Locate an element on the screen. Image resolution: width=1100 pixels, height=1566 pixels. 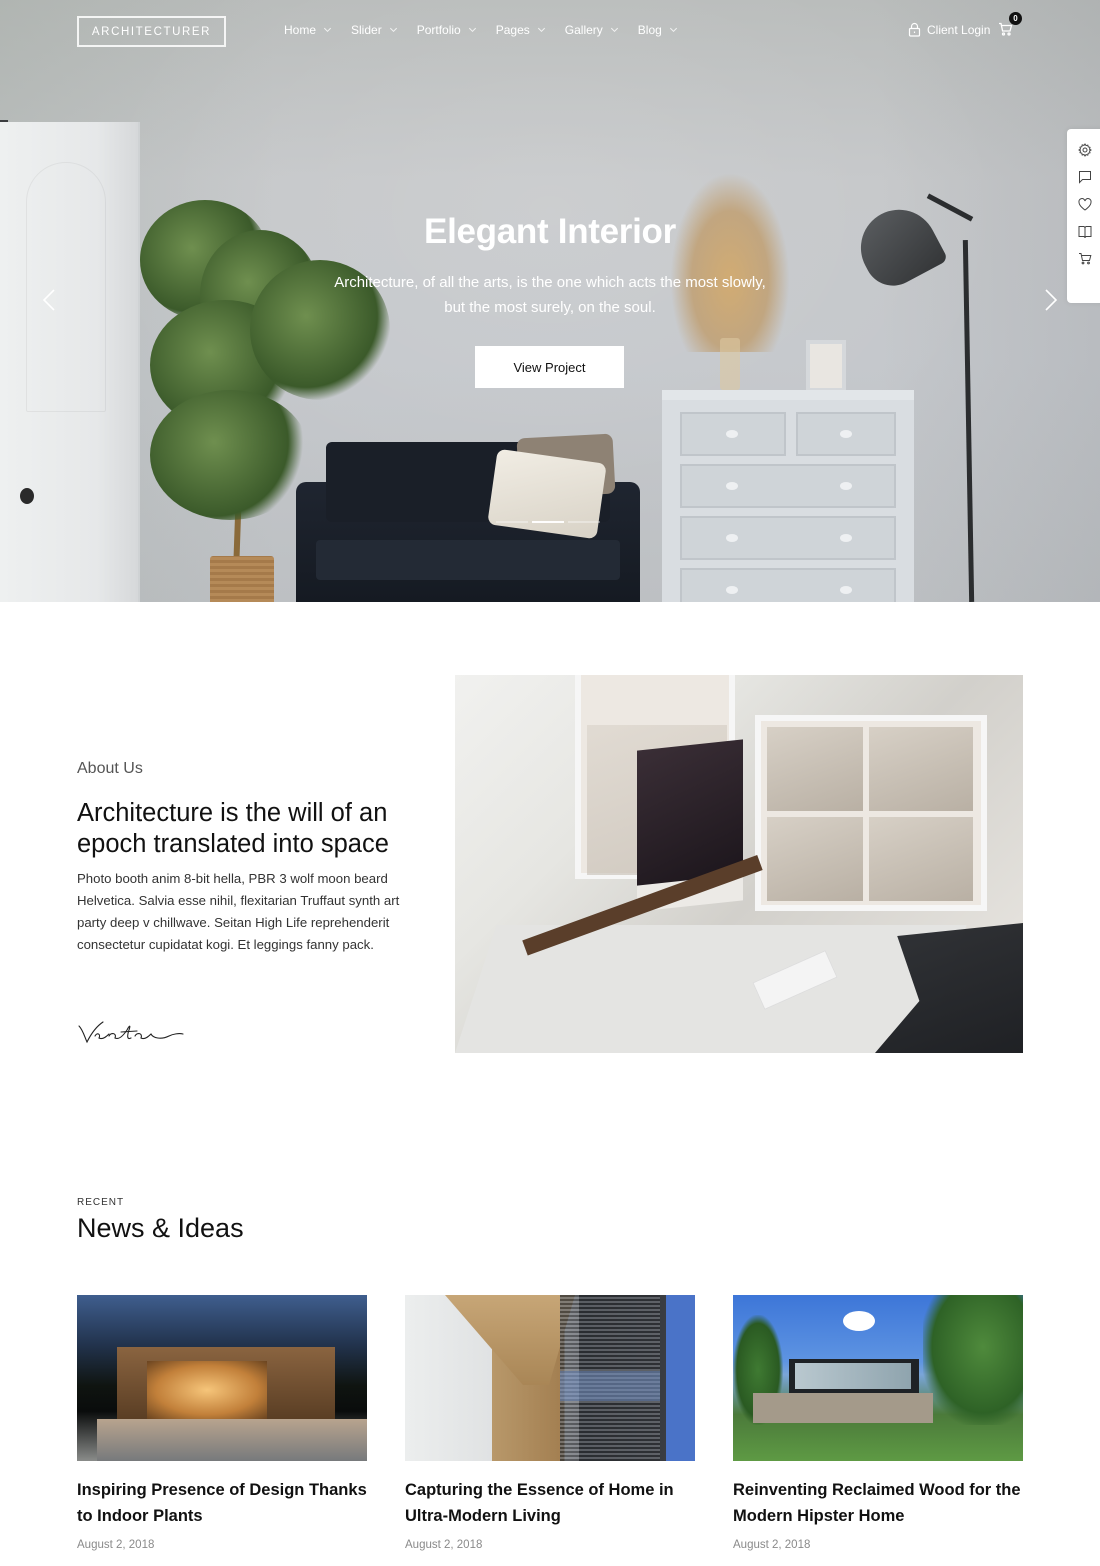
thumb-trees is located at coordinates (973, 1360).